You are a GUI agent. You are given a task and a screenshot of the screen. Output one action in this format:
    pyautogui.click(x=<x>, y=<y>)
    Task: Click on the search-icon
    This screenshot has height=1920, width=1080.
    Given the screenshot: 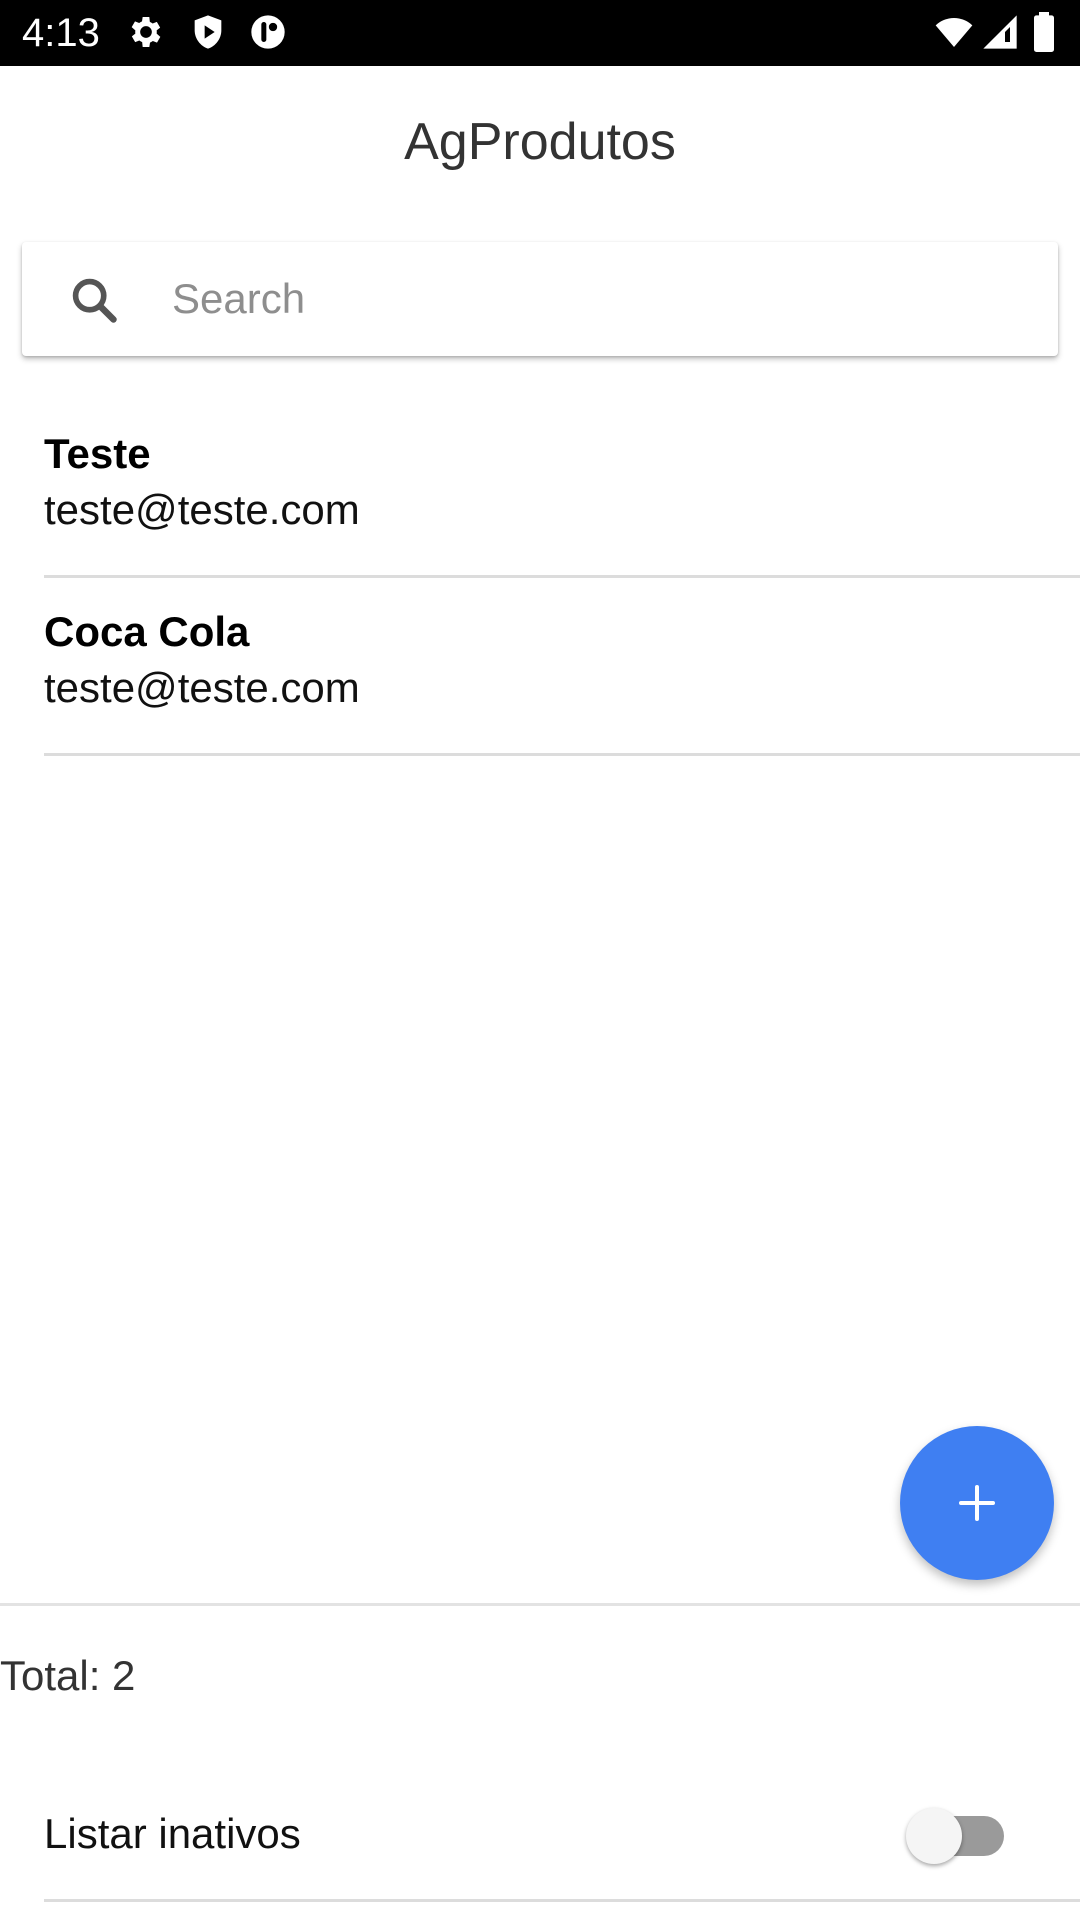 What is the action you would take?
    pyautogui.click(x=94, y=300)
    